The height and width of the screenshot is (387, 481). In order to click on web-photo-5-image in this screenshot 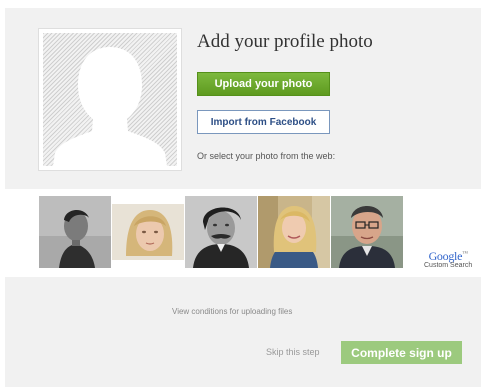, I will do `click(367, 232)`.